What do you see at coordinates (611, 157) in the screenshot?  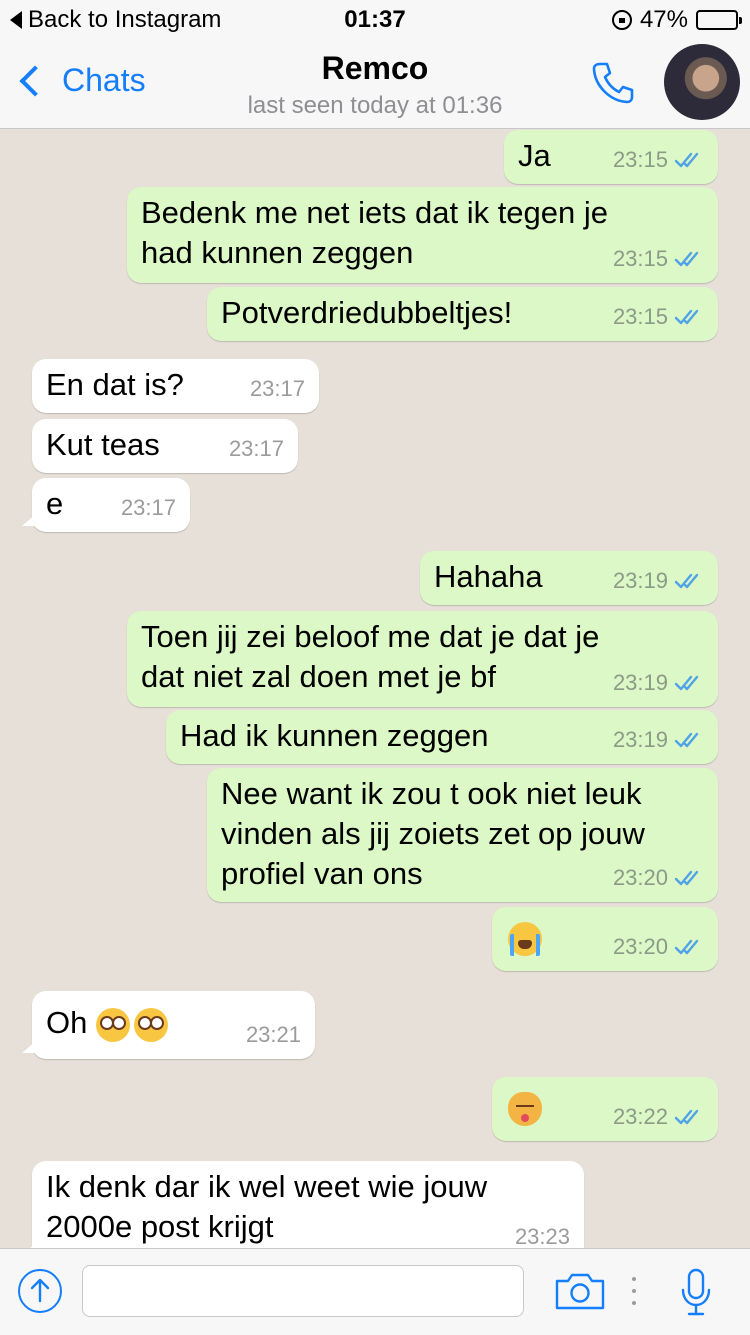 I see `outgoing-message: Ja 23:15` at bounding box center [611, 157].